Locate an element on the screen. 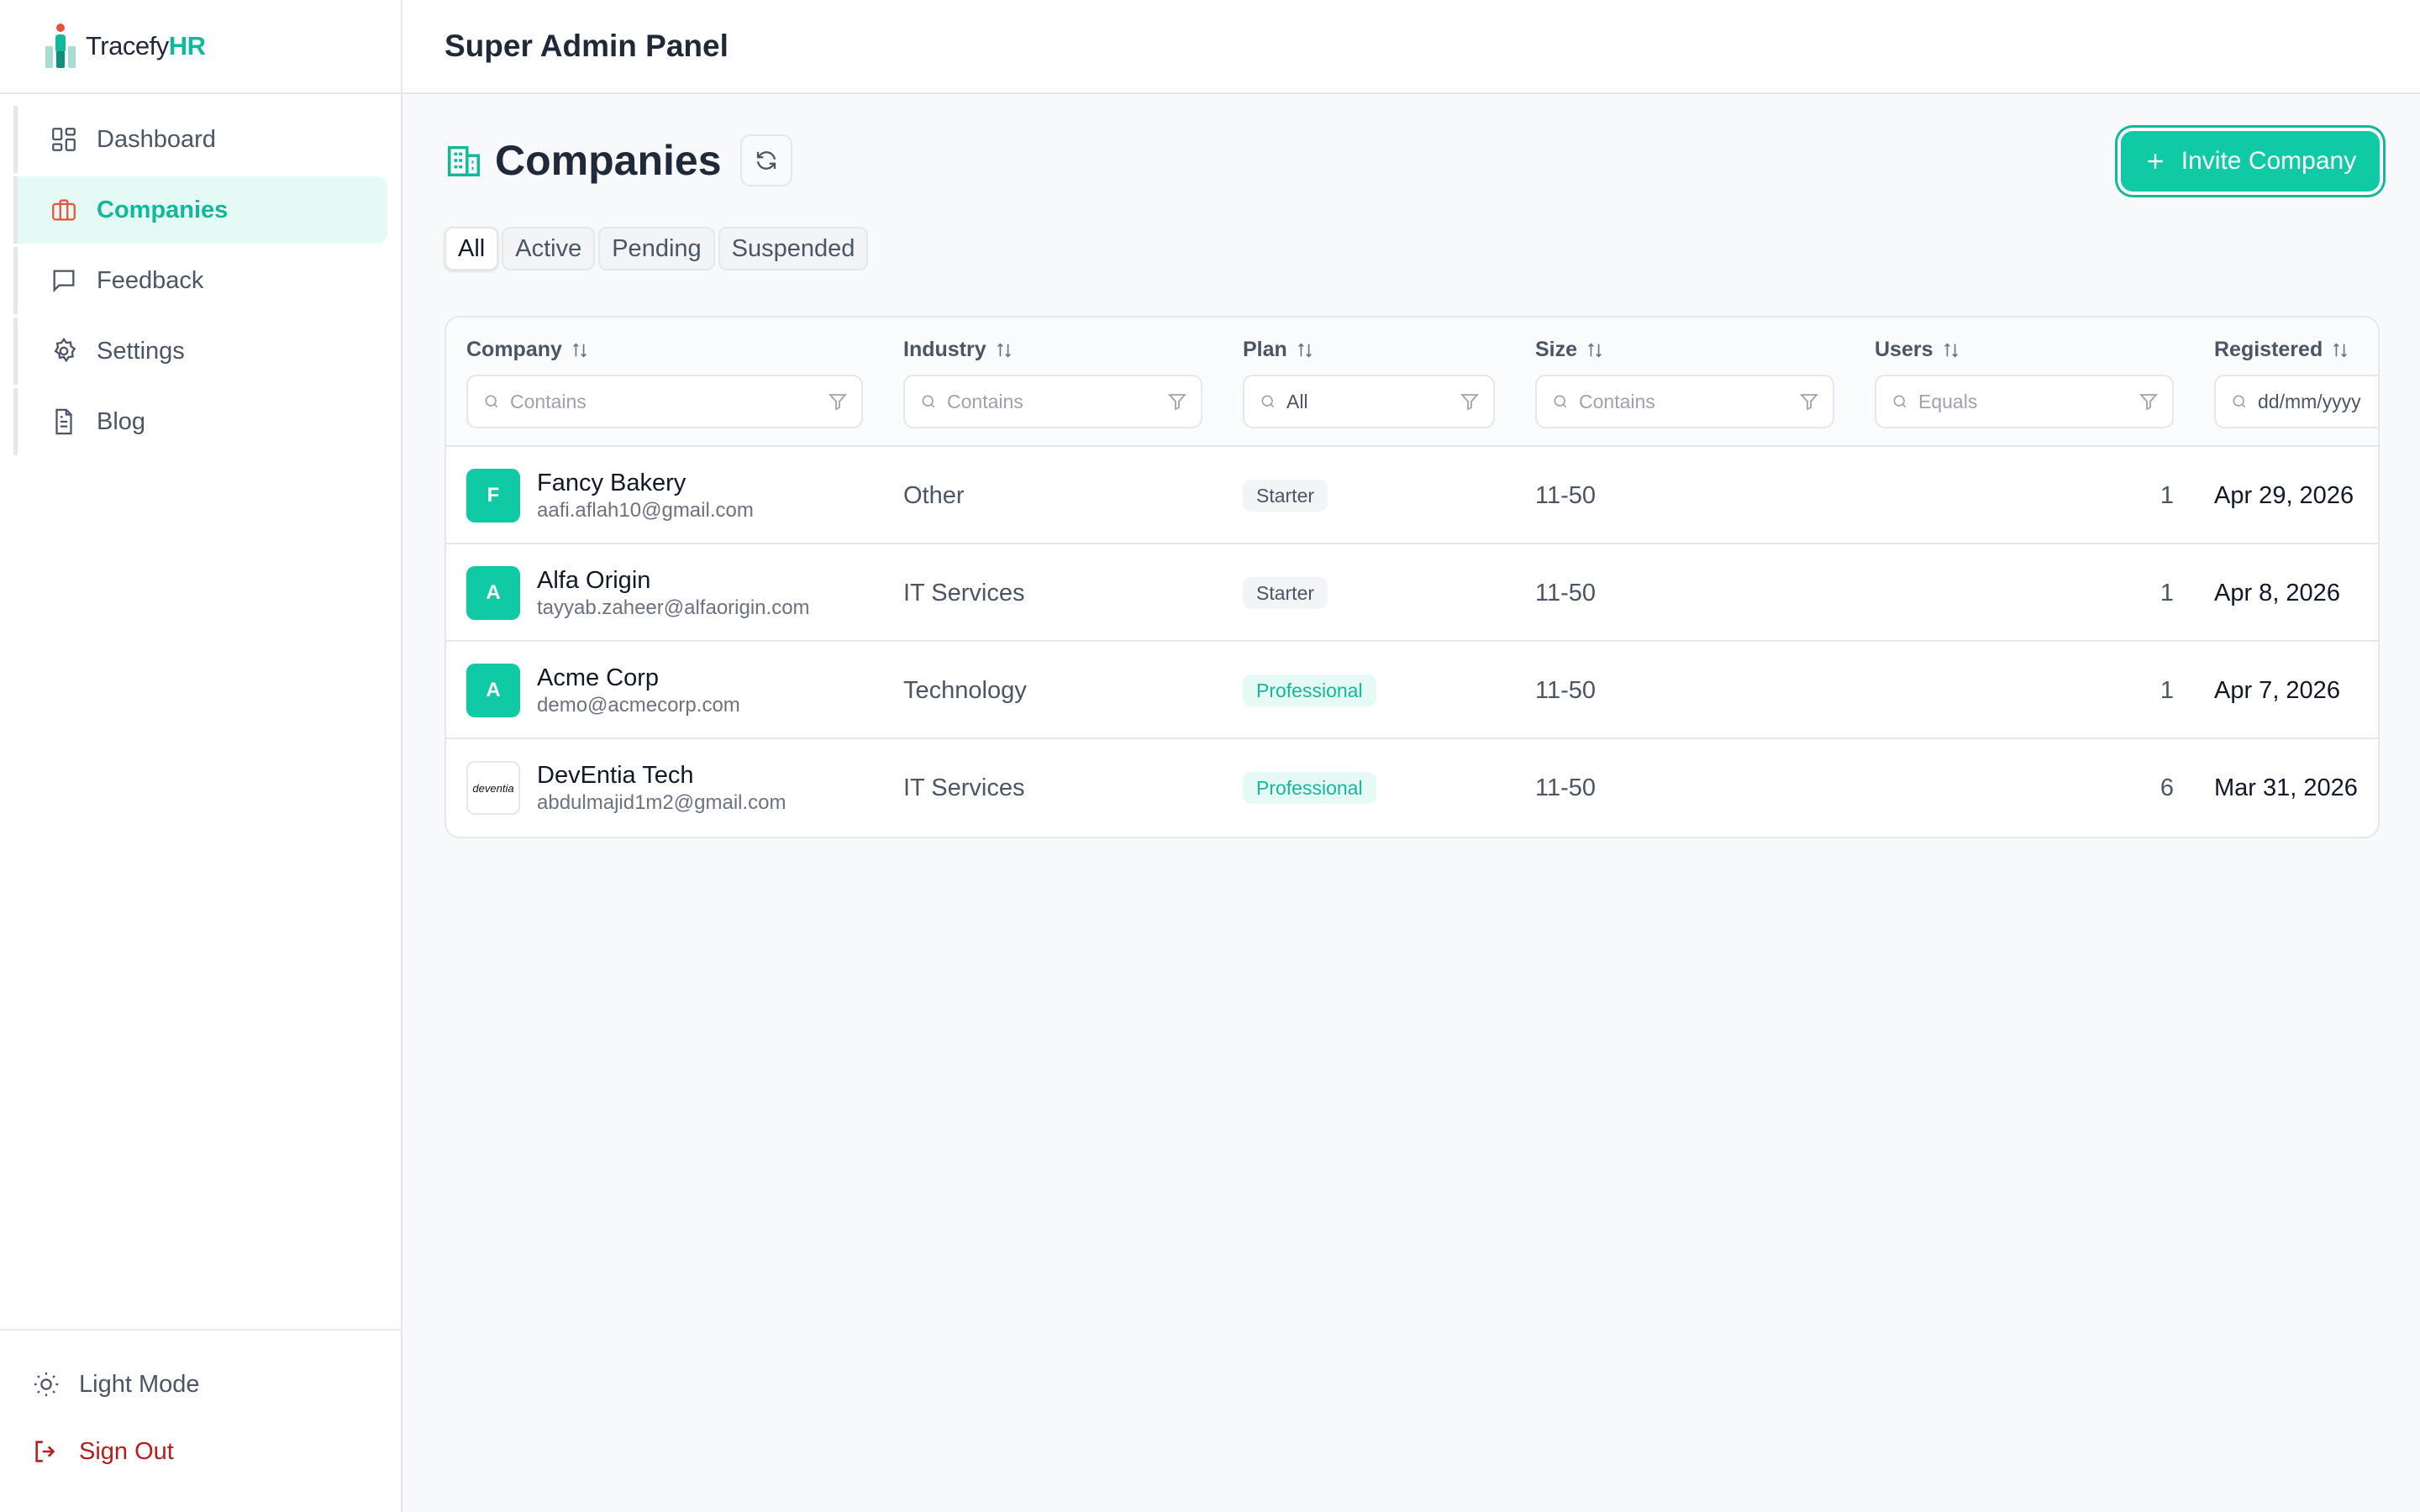 The width and height of the screenshot is (2420, 1512). sidebar-item-companies: Companies is located at coordinates (200, 210).